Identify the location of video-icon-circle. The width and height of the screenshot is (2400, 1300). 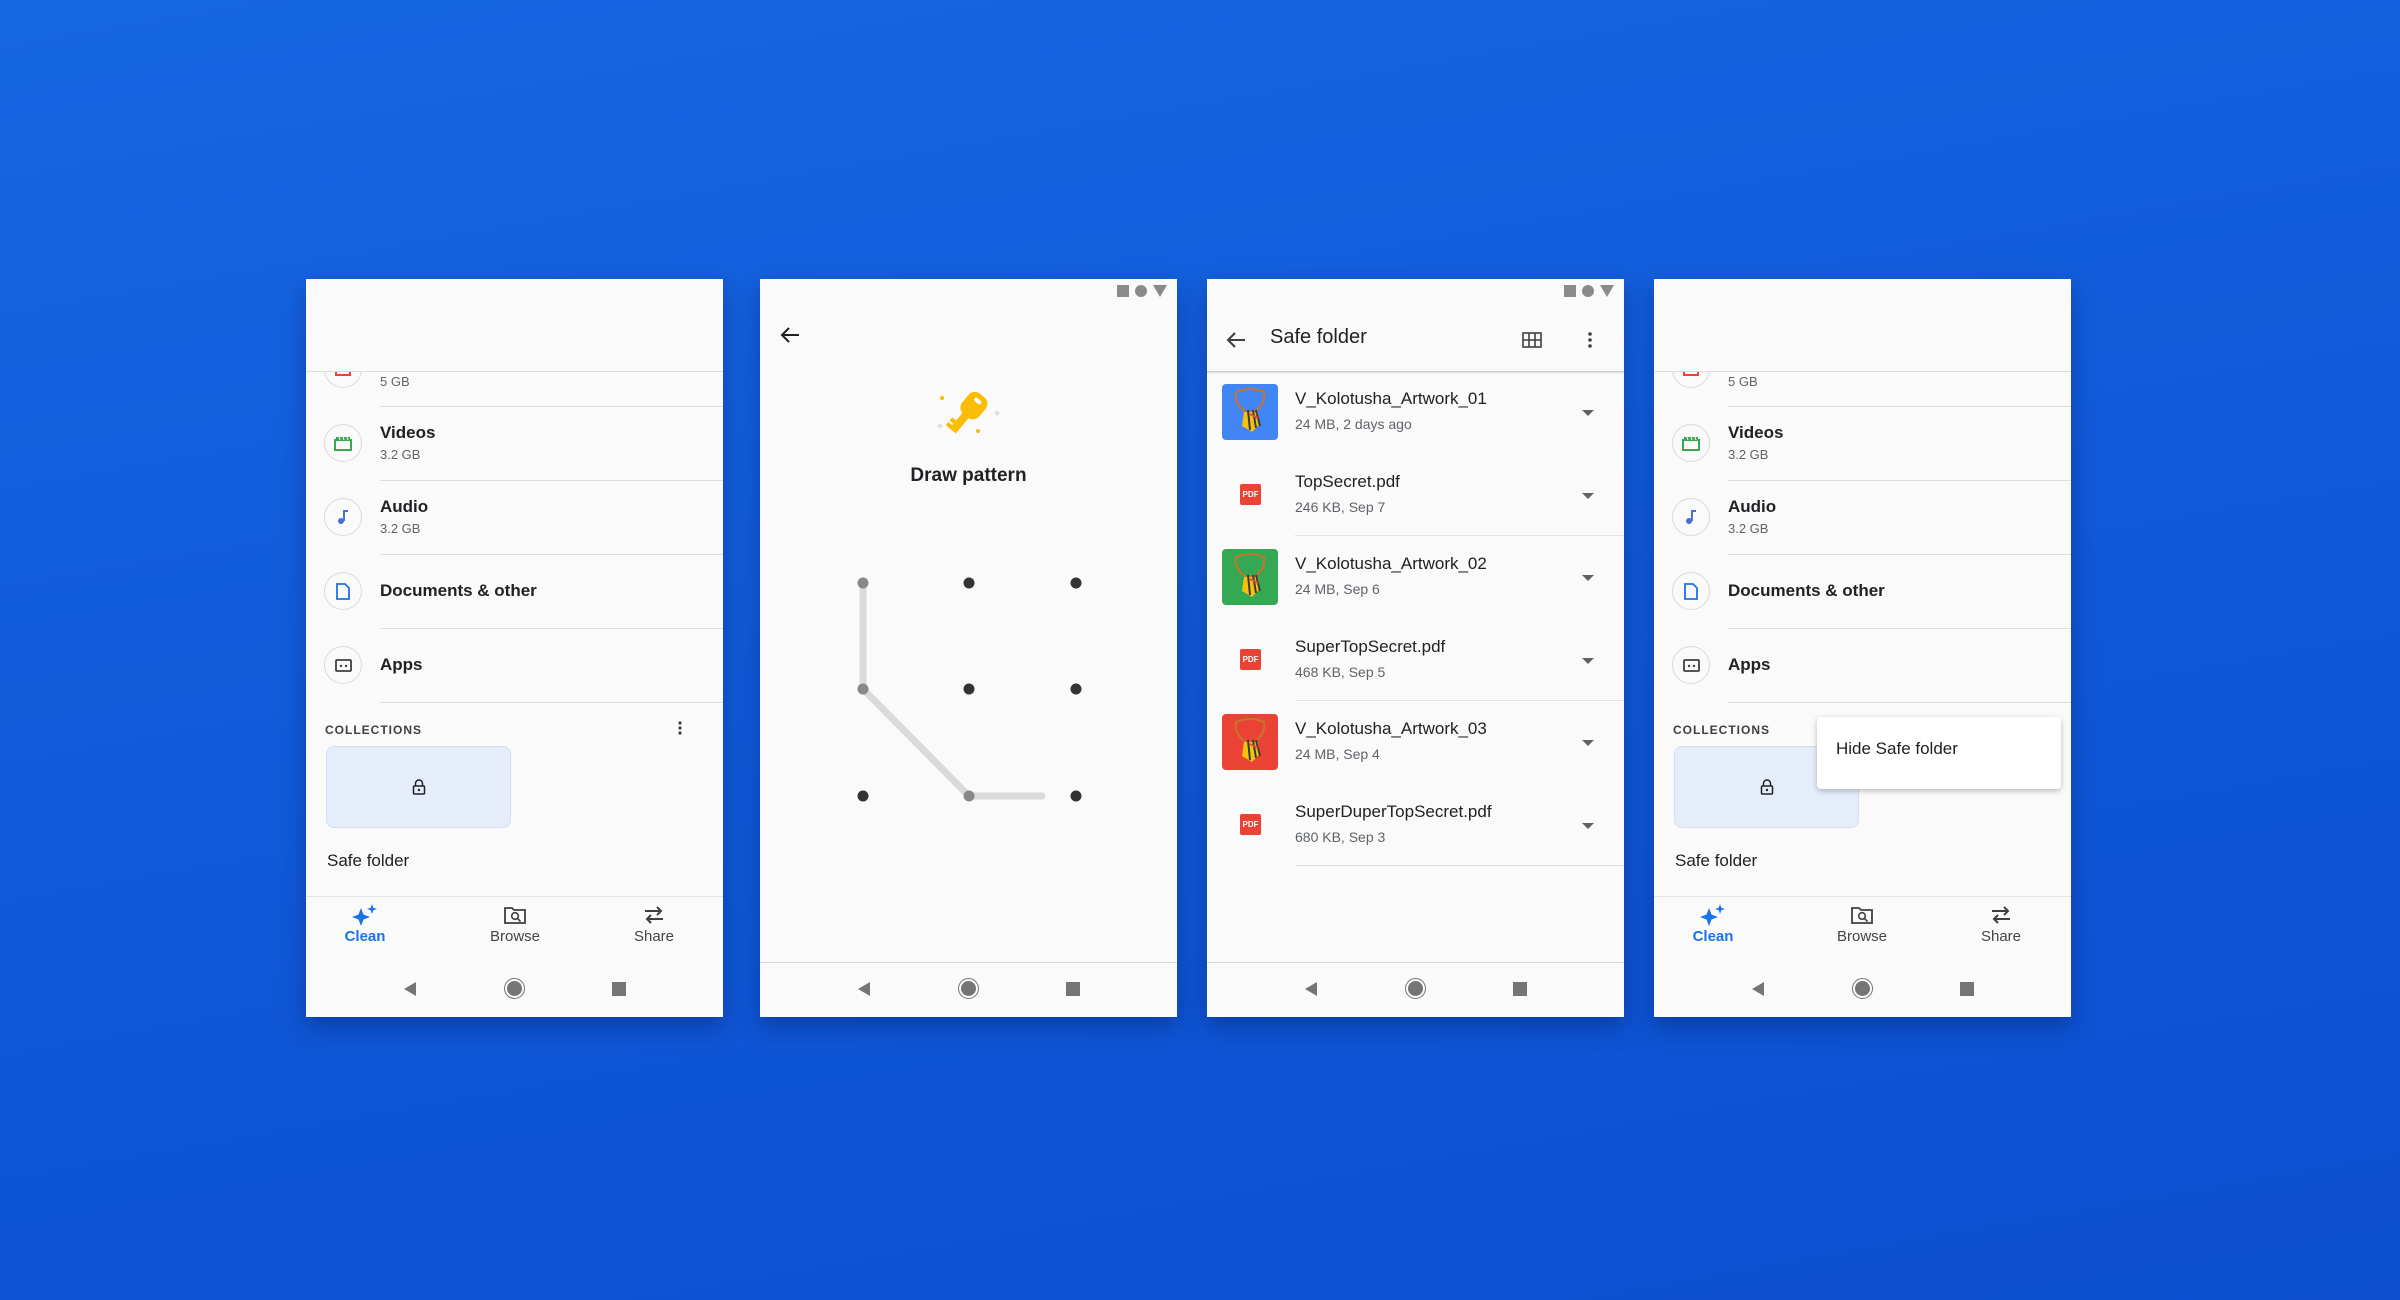
(1691, 443).